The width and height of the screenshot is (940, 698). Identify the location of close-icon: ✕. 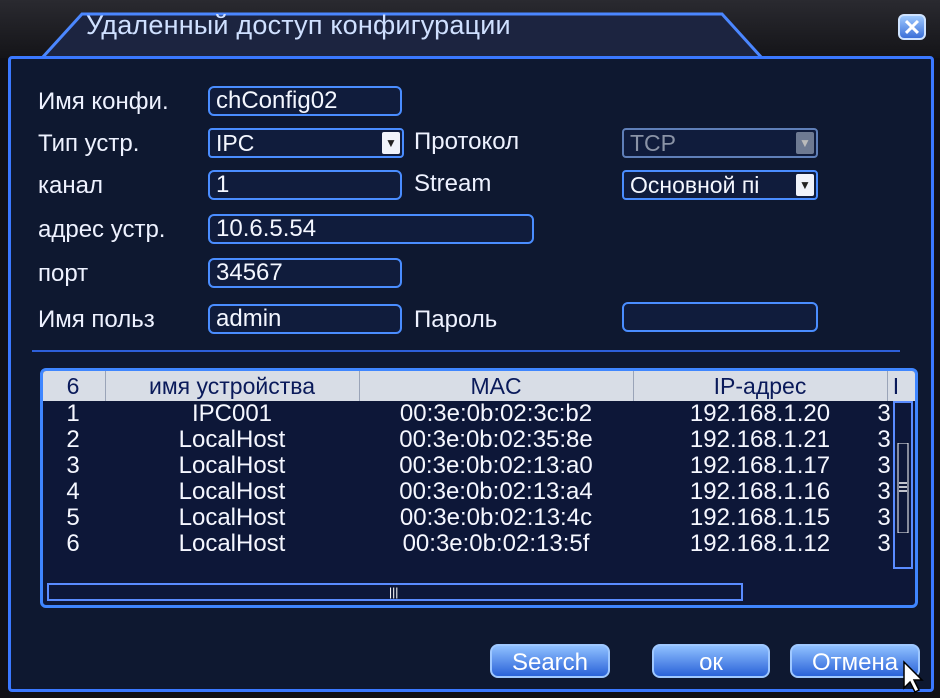
(912, 27).